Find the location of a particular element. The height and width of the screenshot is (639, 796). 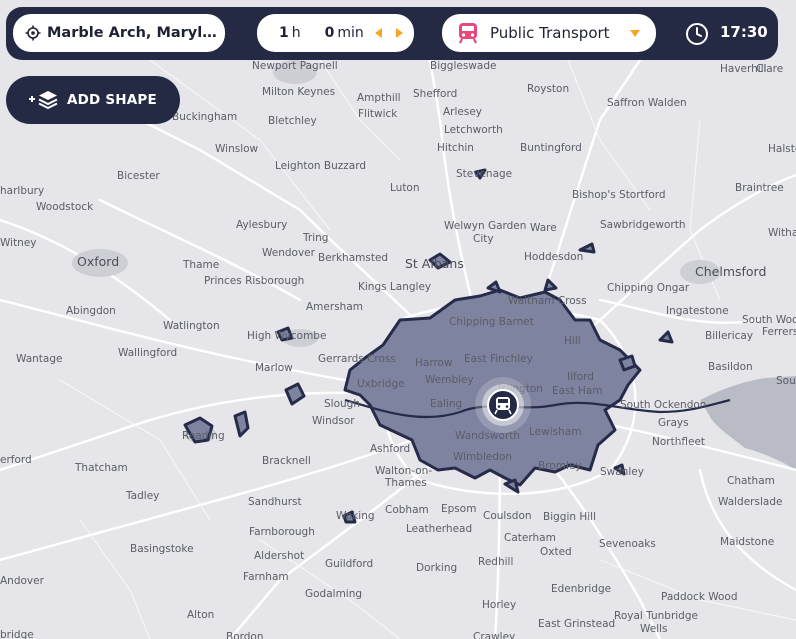

place-label: Chipping Ongar is located at coordinates (648, 288).